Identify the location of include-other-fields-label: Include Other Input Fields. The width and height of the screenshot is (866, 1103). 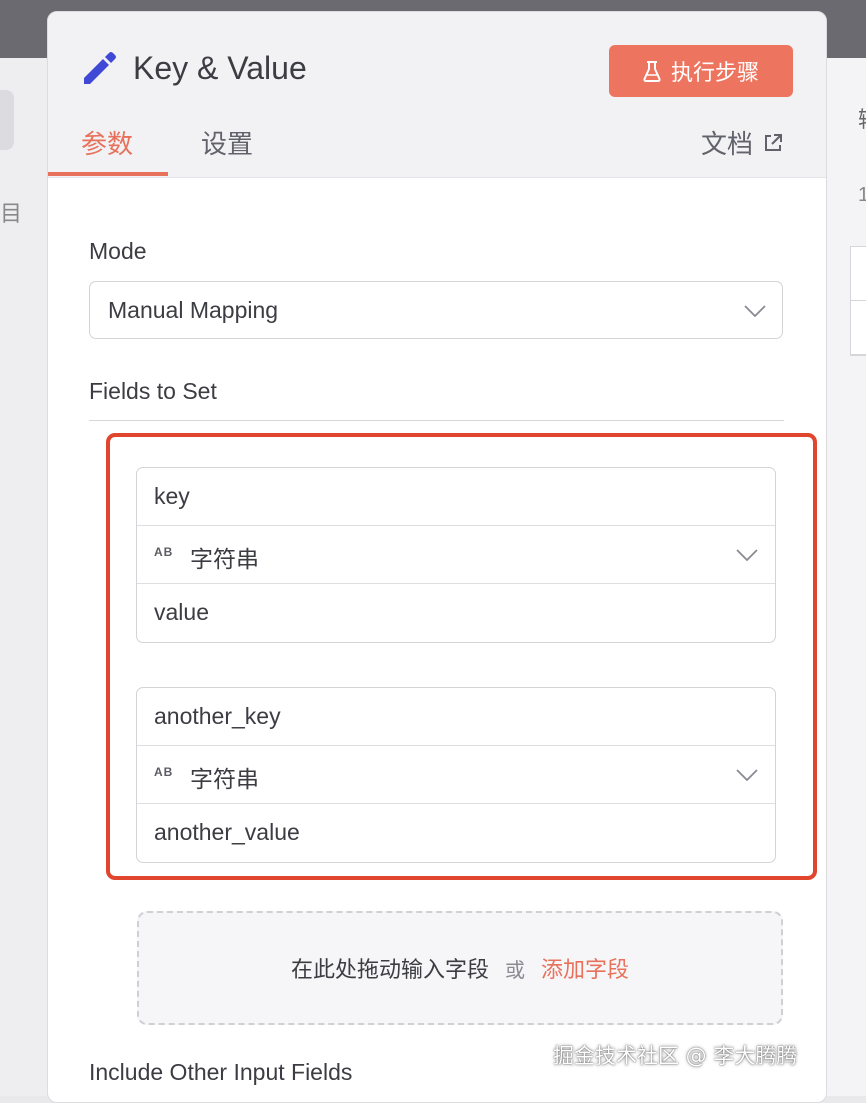
(221, 1072).